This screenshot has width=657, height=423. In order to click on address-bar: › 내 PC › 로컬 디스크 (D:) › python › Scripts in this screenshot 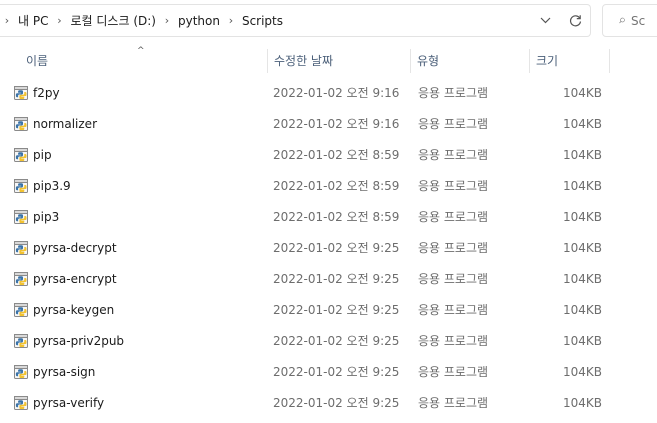, I will do `click(295, 20)`.